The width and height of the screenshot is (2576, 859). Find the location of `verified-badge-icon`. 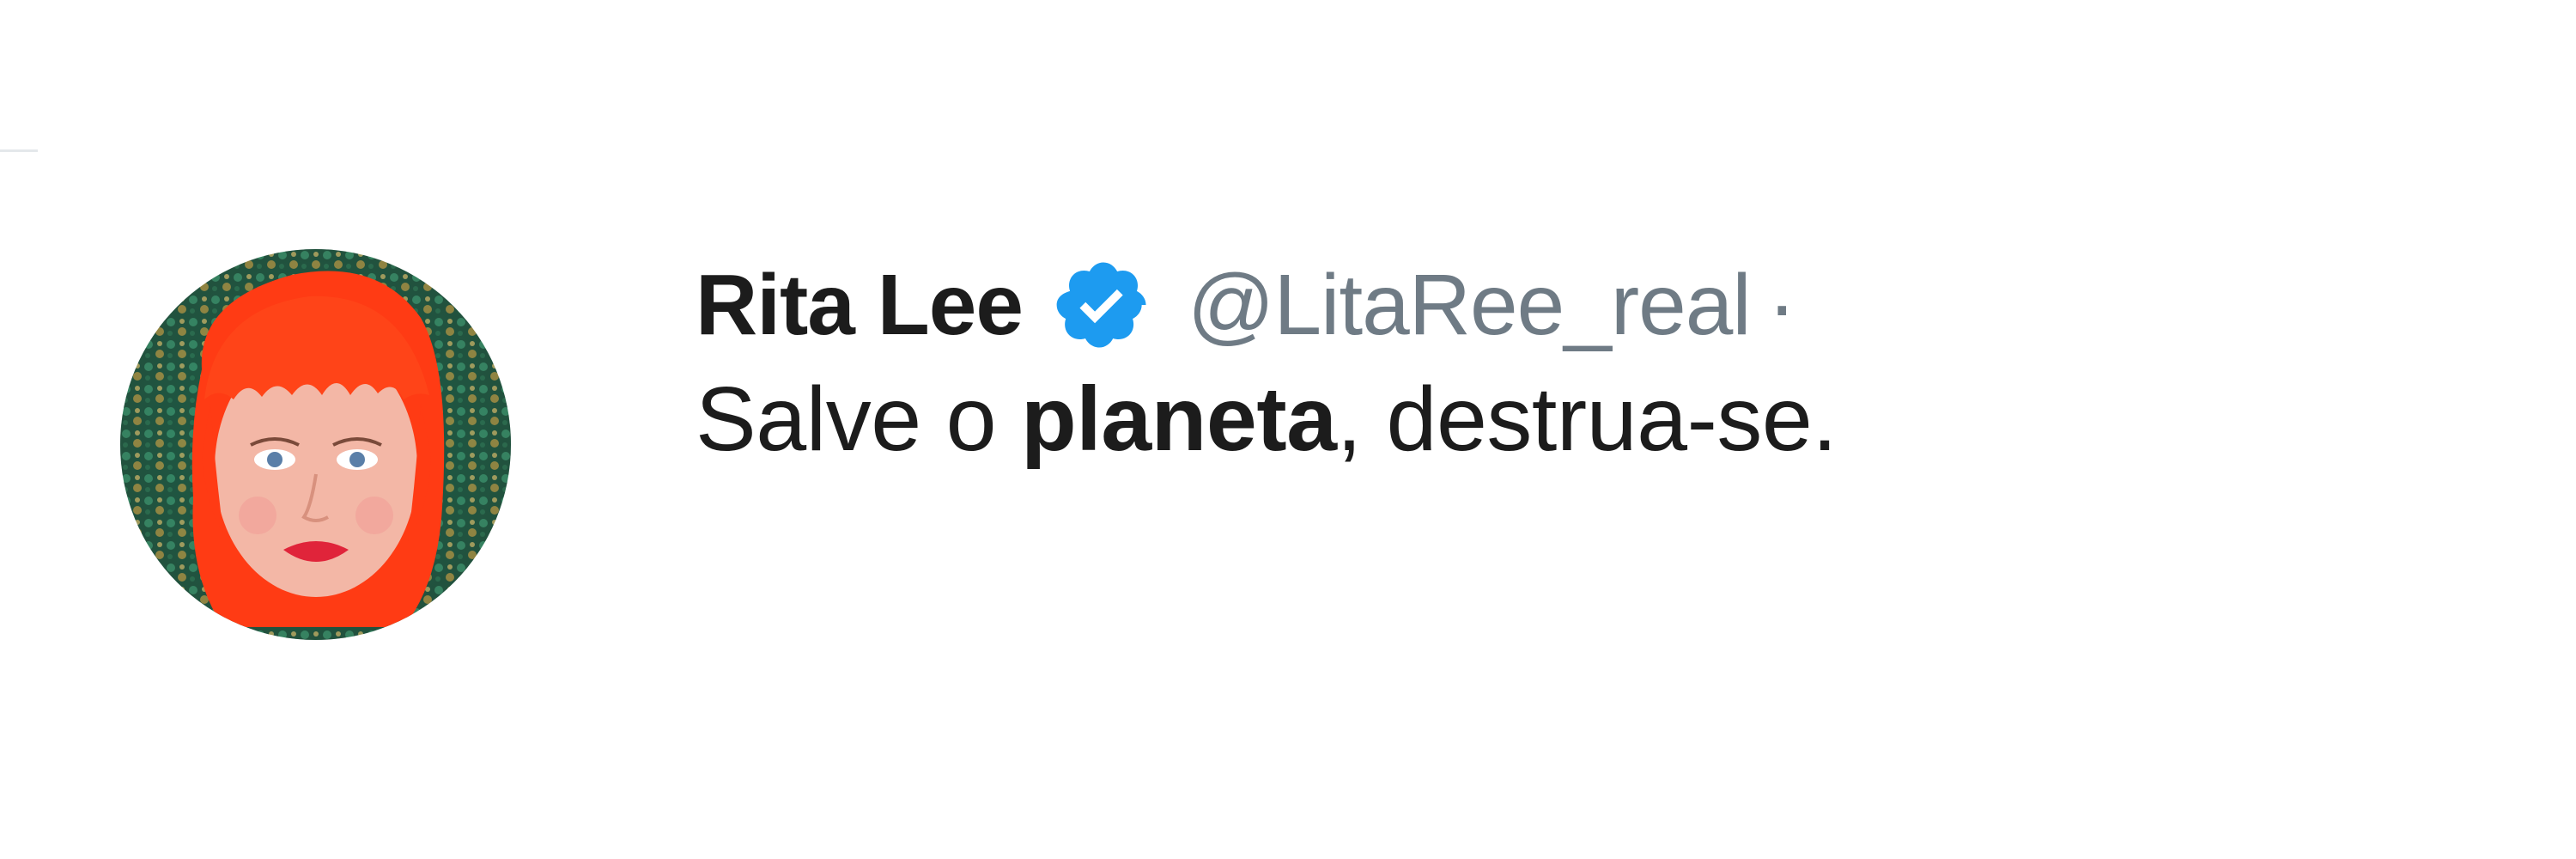

verified-badge-icon is located at coordinates (1103, 305).